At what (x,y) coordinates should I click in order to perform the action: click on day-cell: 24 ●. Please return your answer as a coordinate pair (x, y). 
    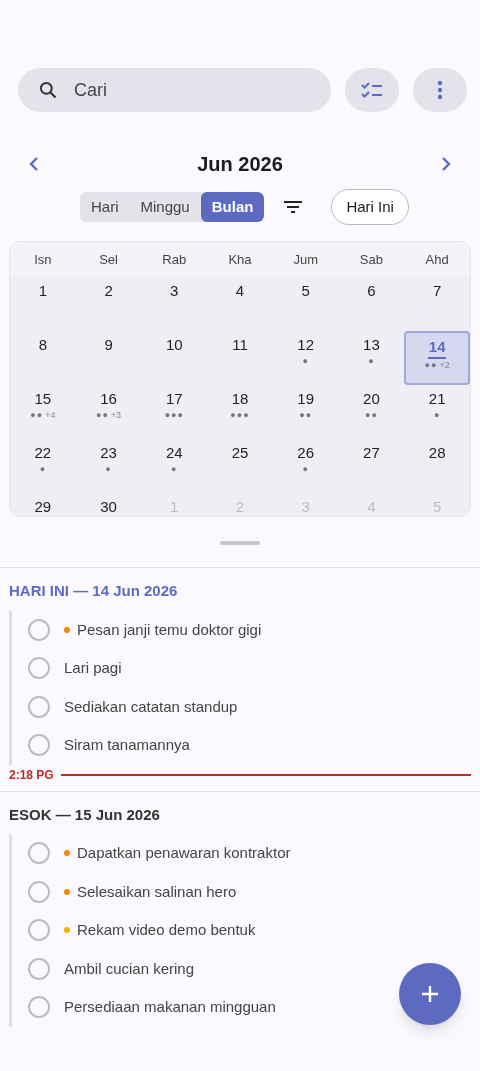
    Looking at the image, I should click on (174, 466).